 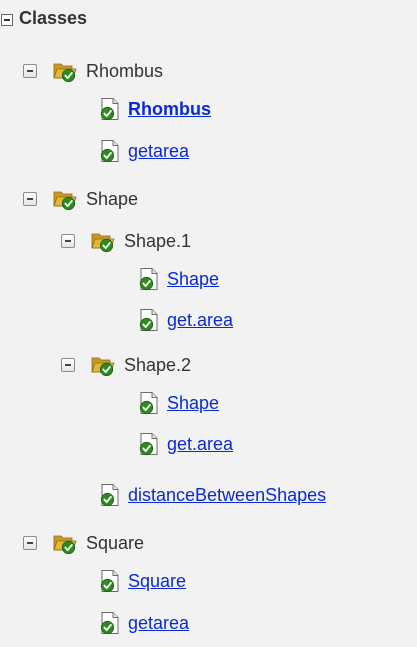 I want to click on tree-file-row: Rhombus, so click(x=208, y=109).